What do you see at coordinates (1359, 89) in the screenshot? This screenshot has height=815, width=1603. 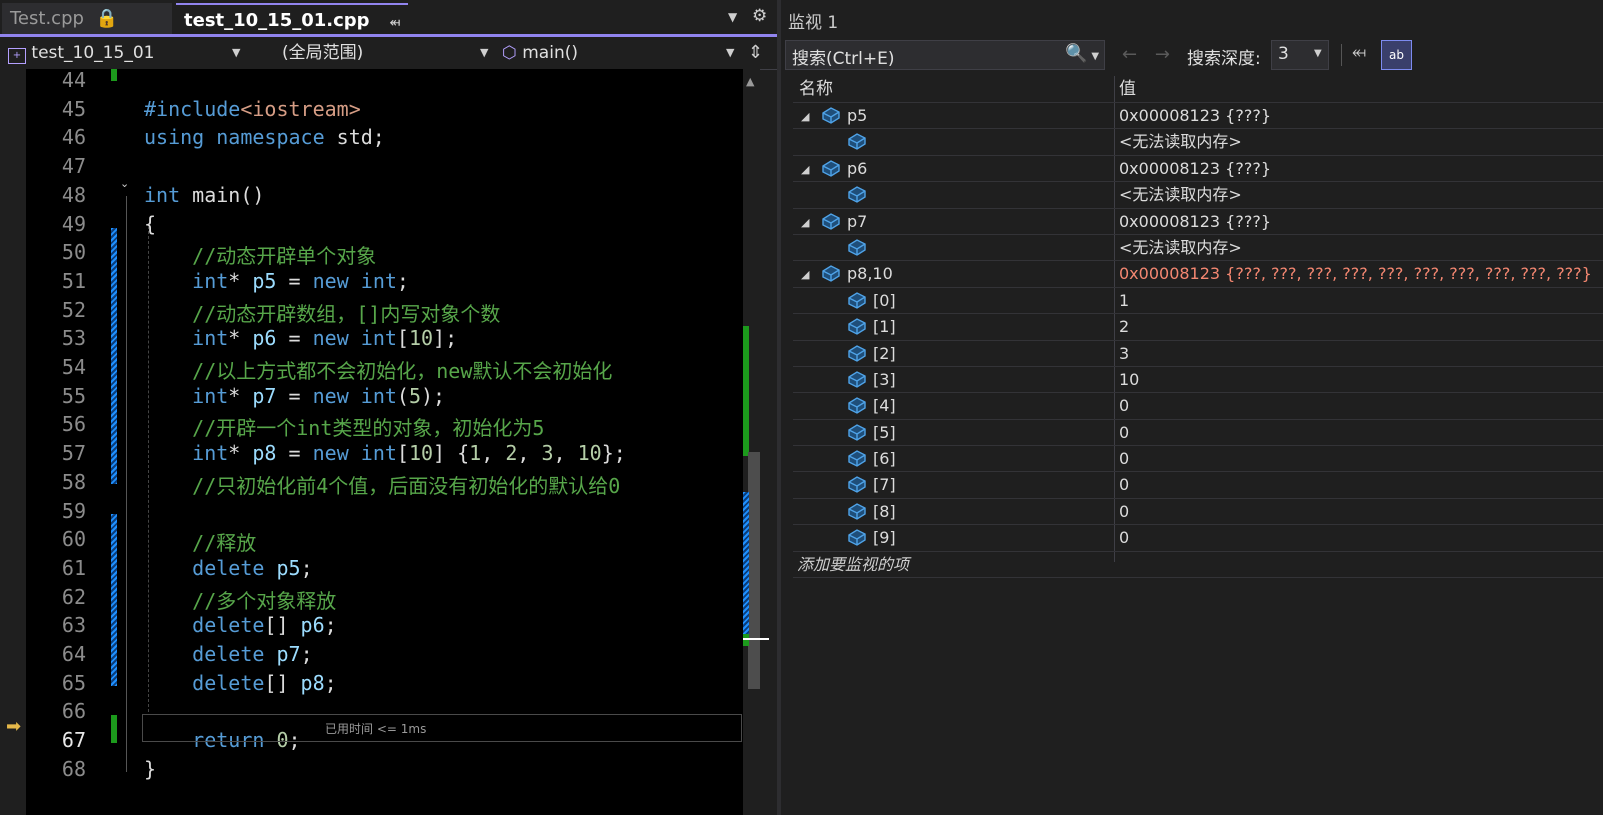 I see `column-header-value: 值` at bounding box center [1359, 89].